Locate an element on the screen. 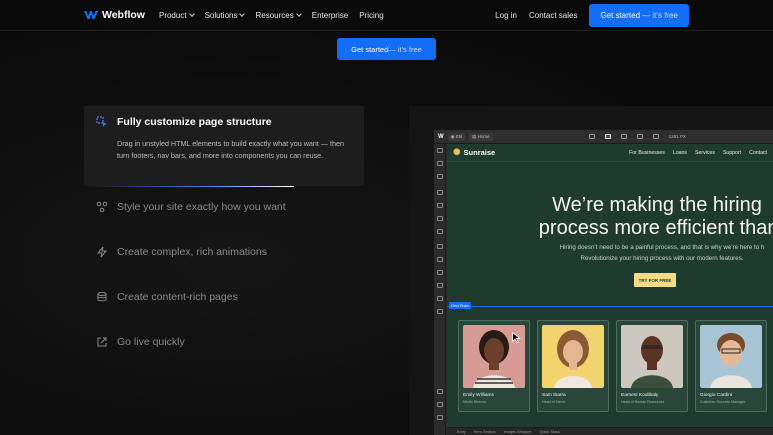 The width and height of the screenshot is (773, 435). page-label: Home is located at coordinates (483, 136).